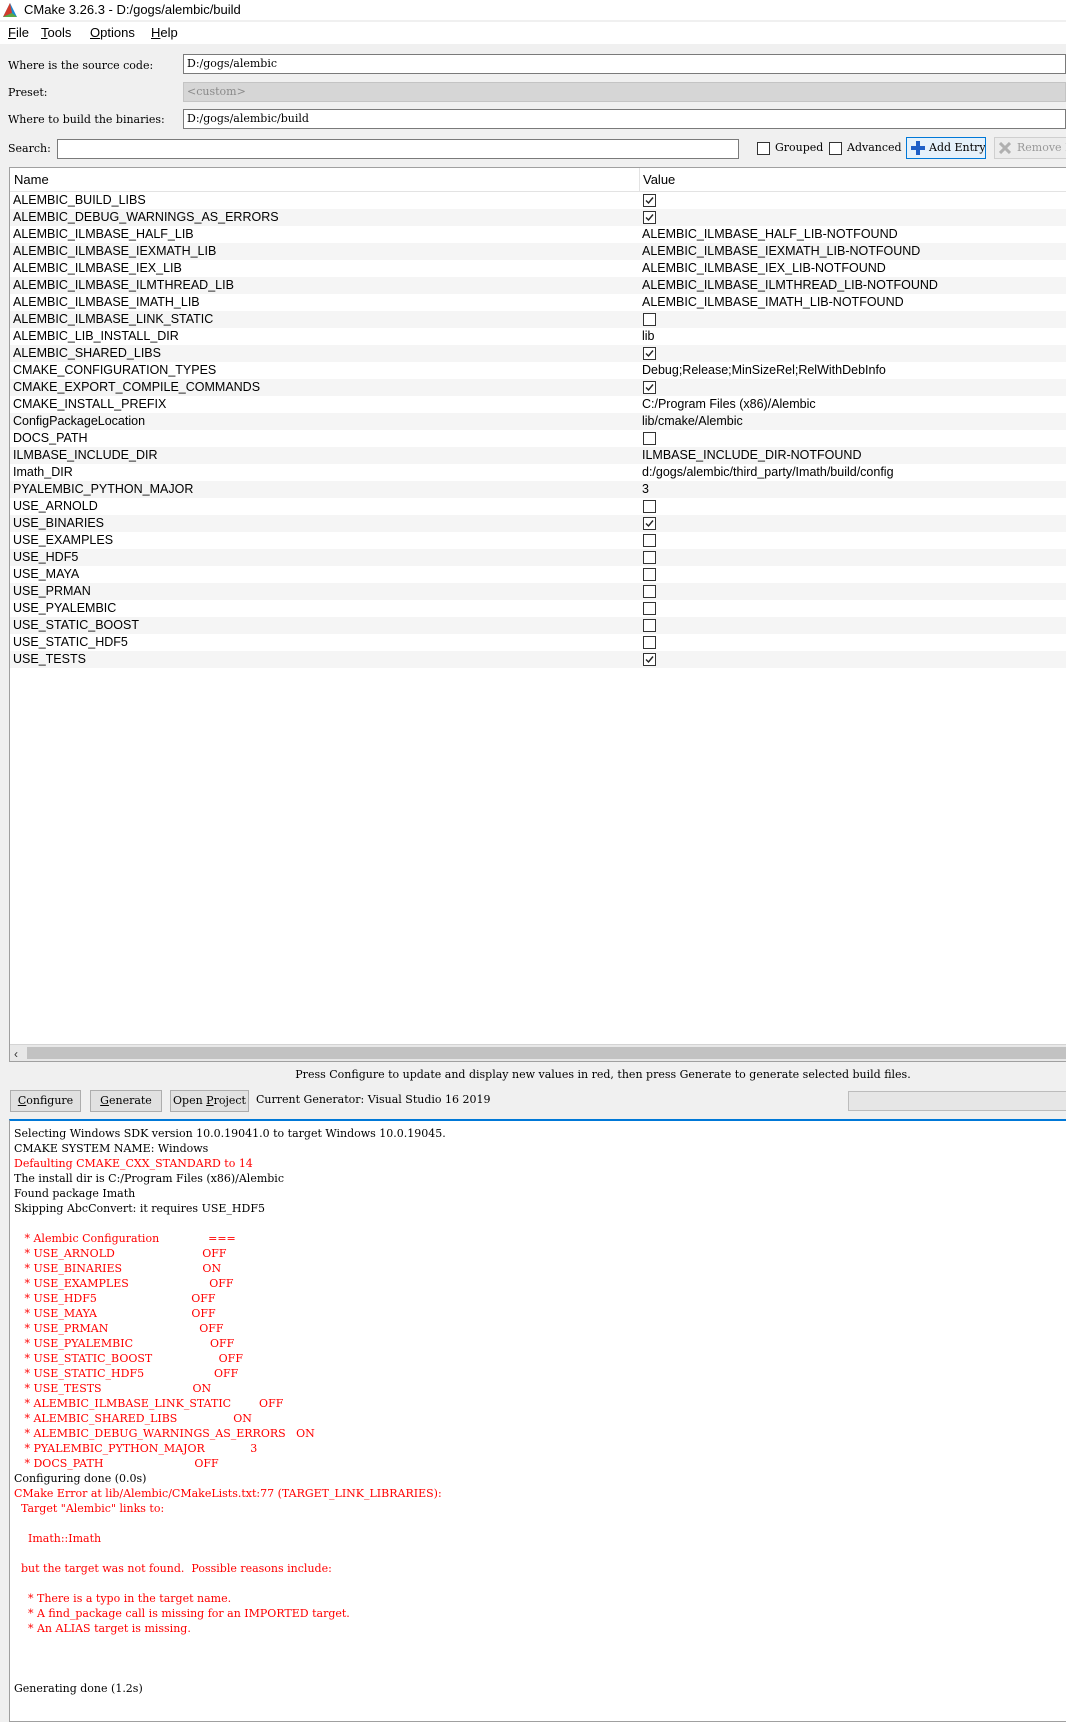  What do you see at coordinates (538, 557) in the screenshot?
I see `table-row: USE_HDF5` at bounding box center [538, 557].